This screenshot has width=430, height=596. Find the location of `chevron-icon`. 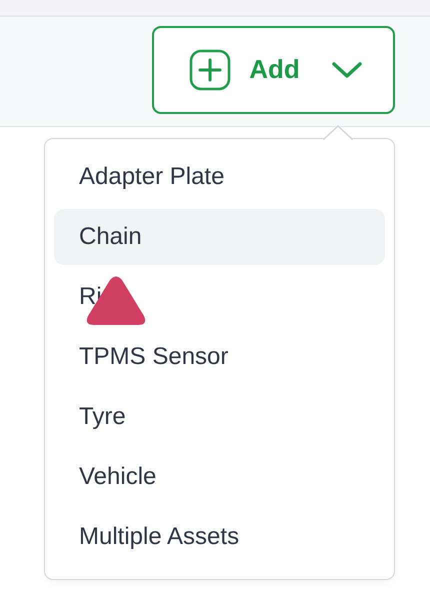

chevron-icon is located at coordinates (347, 69).